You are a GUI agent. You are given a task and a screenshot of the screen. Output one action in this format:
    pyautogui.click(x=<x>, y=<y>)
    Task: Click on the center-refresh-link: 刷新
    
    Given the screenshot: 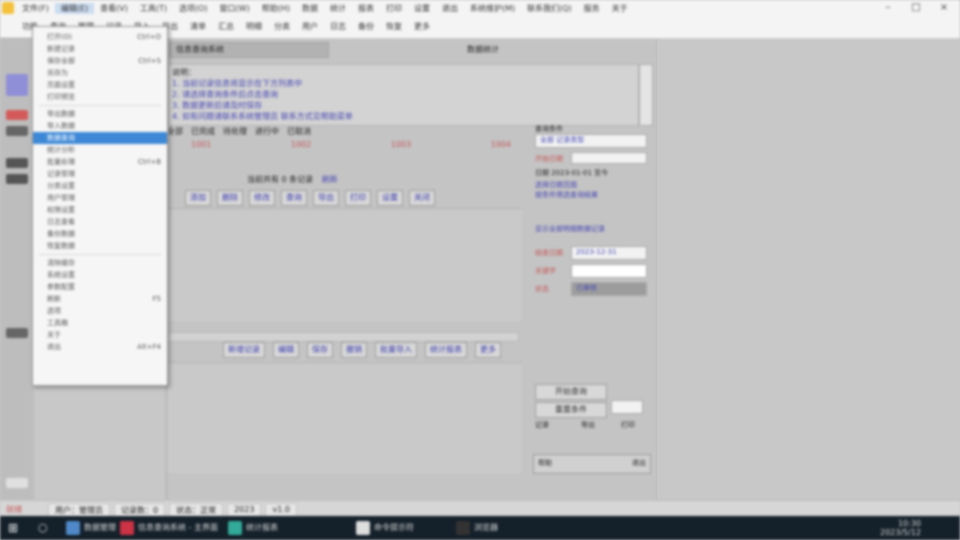 What is the action you would take?
    pyautogui.click(x=330, y=179)
    